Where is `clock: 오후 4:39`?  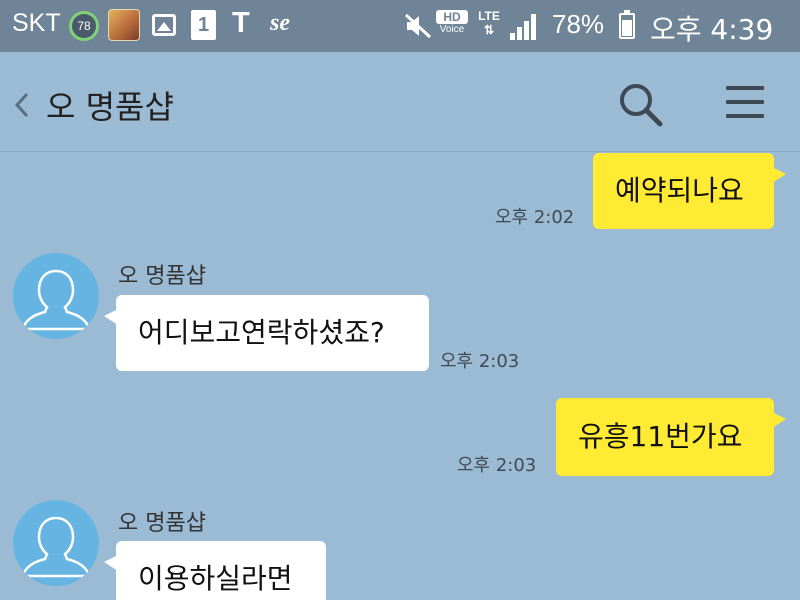
clock: 오후 4:39 is located at coordinates (712, 29).